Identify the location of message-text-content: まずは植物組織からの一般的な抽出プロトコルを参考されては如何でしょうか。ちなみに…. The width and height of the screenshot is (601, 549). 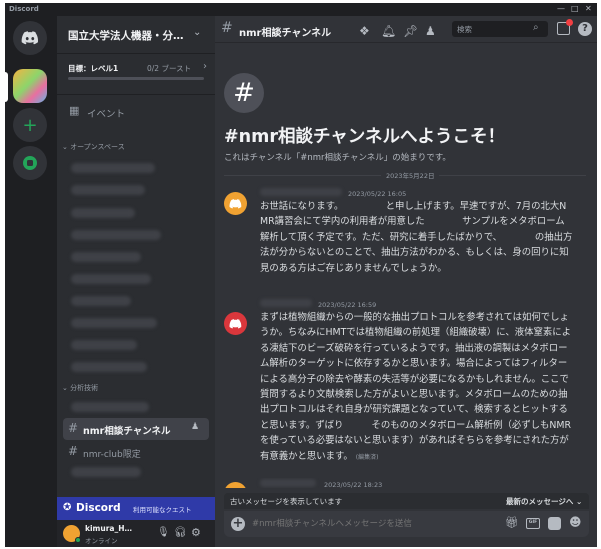
(416, 387).